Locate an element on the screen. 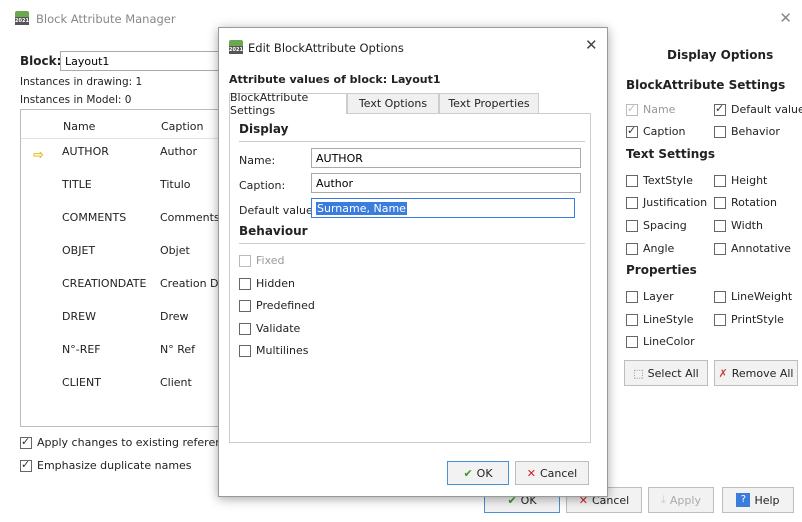 The width and height of the screenshot is (802, 522). tab-blockattribute-settings: BlockAttribute Settings is located at coordinates (288, 104).